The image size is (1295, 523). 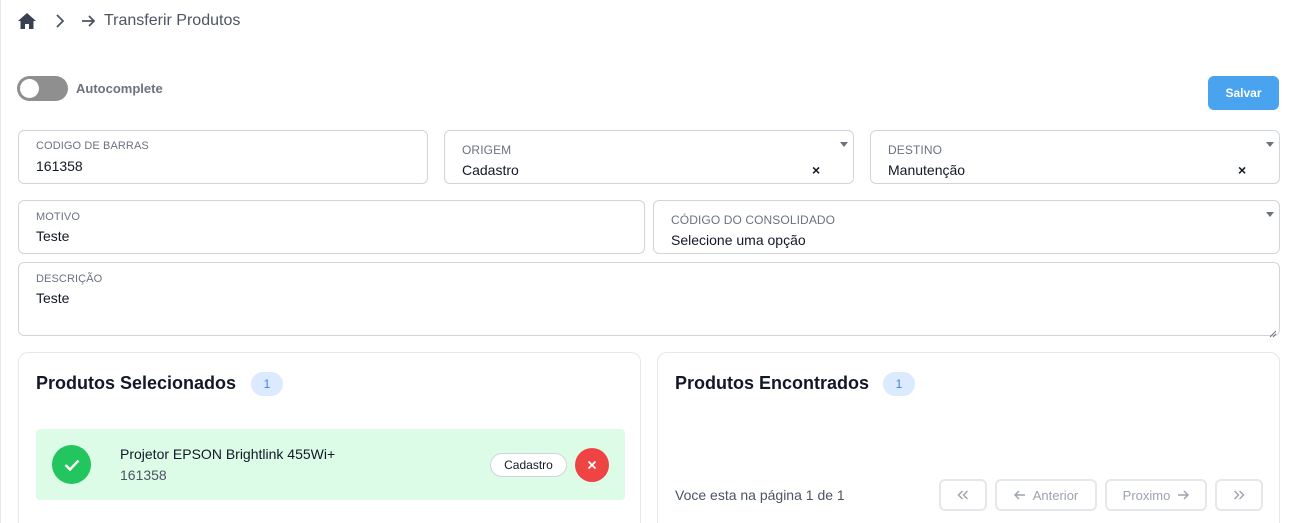 What do you see at coordinates (42, 88) in the screenshot?
I see `autocomplete-toggle` at bounding box center [42, 88].